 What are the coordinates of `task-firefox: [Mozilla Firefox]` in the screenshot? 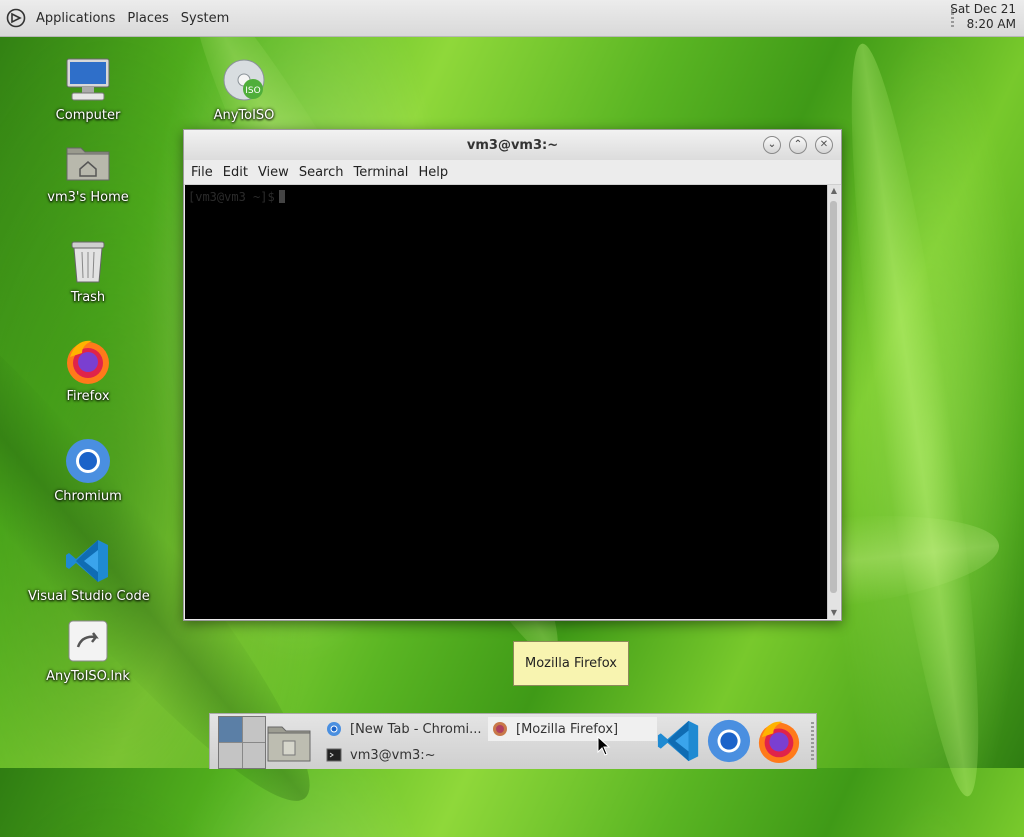 It's located at (572, 729).